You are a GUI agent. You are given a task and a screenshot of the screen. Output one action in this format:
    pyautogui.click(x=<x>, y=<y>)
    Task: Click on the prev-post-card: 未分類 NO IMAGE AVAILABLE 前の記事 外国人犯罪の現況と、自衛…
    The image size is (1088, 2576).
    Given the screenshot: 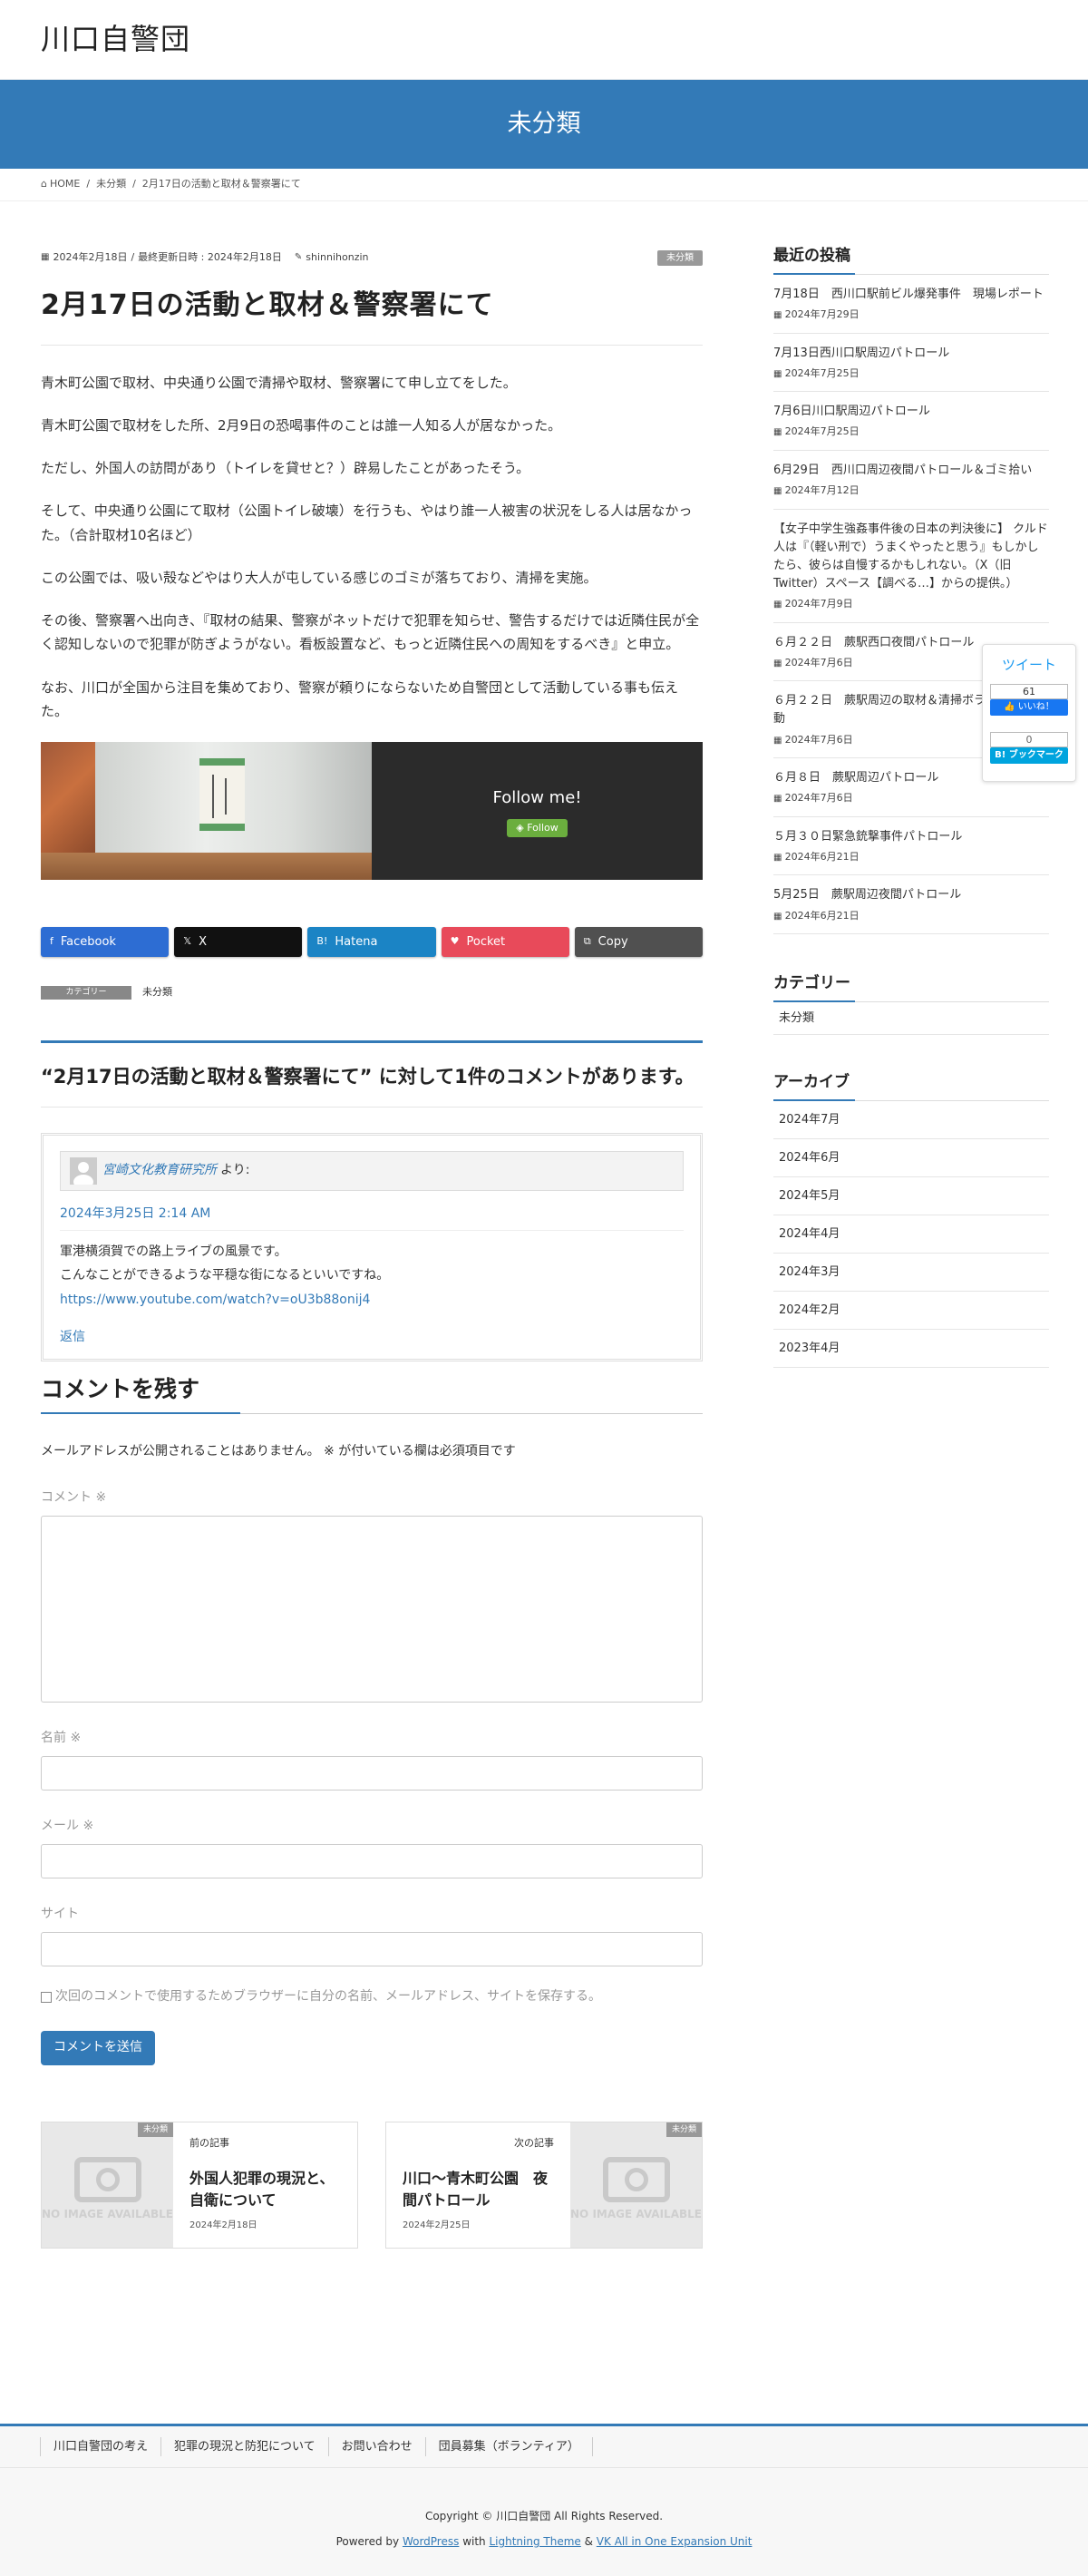 What is the action you would take?
    pyautogui.click(x=199, y=2185)
    